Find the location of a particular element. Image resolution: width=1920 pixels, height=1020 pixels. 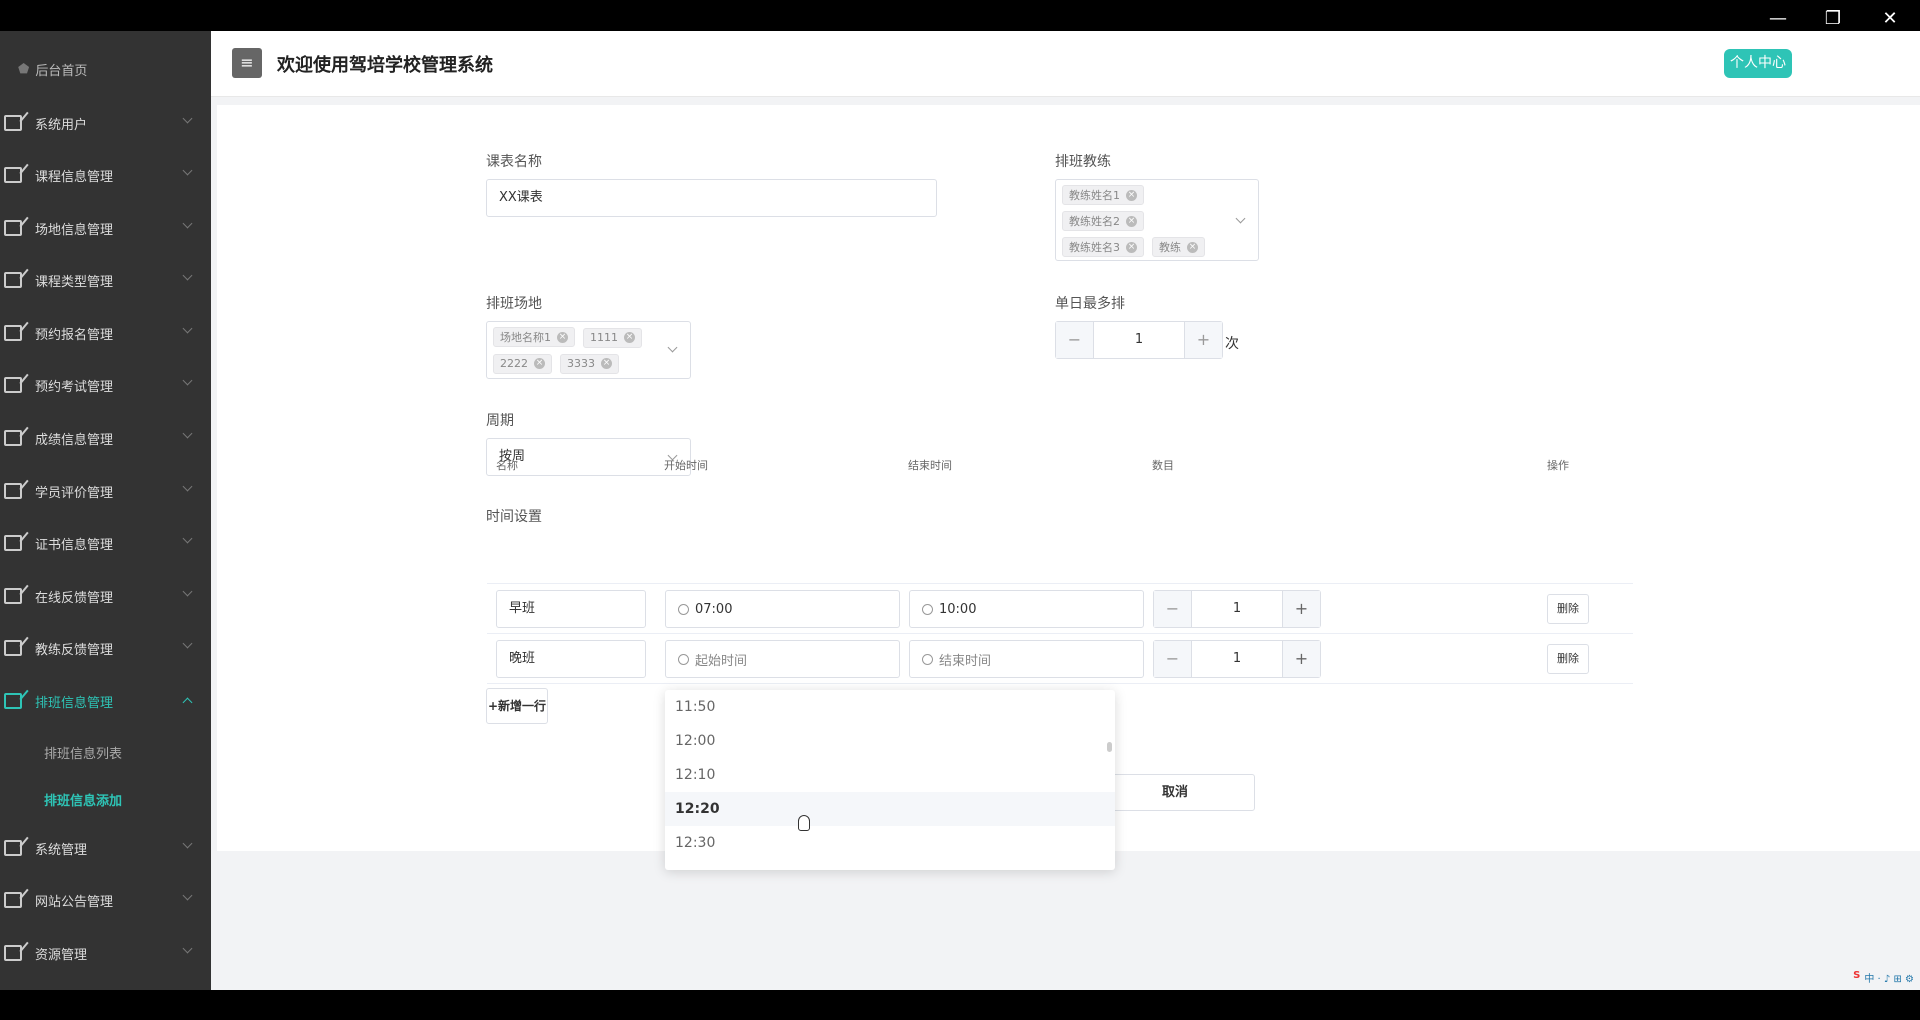

time-option-highlighted: 12:20 is located at coordinates (890, 809).